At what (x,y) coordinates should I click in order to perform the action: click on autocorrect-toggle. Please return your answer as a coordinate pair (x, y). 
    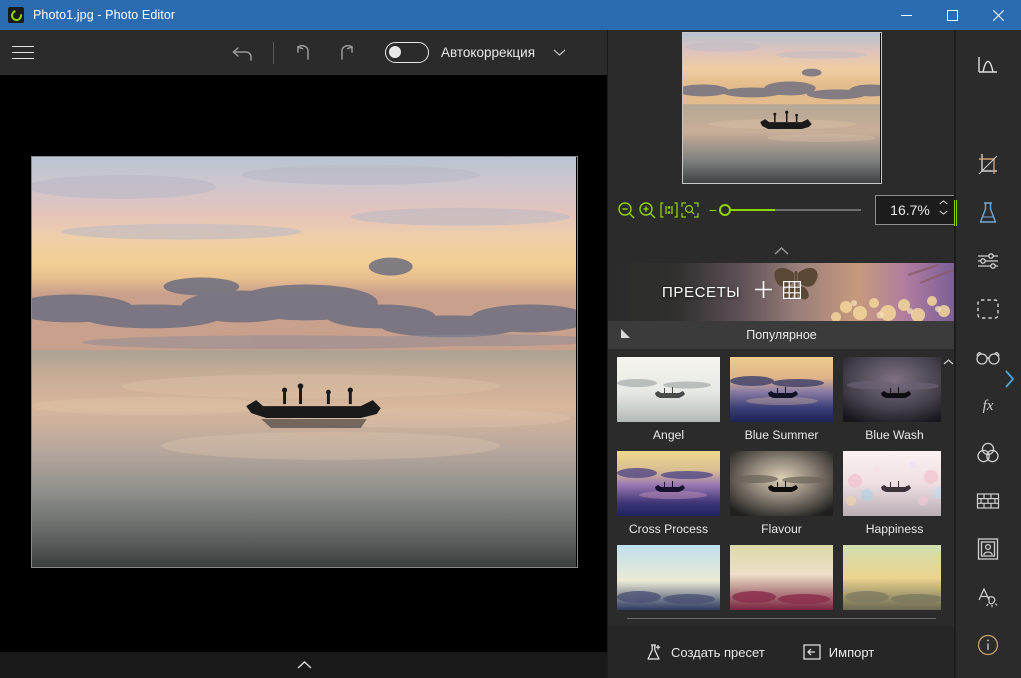
    Looking at the image, I should click on (407, 52).